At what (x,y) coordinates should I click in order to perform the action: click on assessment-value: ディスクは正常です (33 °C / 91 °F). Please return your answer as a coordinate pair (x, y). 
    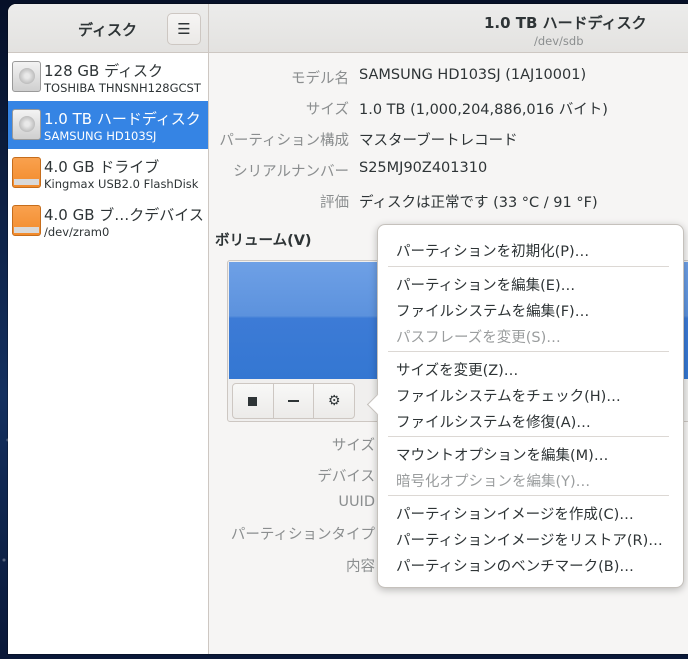
    Looking at the image, I should click on (478, 203).